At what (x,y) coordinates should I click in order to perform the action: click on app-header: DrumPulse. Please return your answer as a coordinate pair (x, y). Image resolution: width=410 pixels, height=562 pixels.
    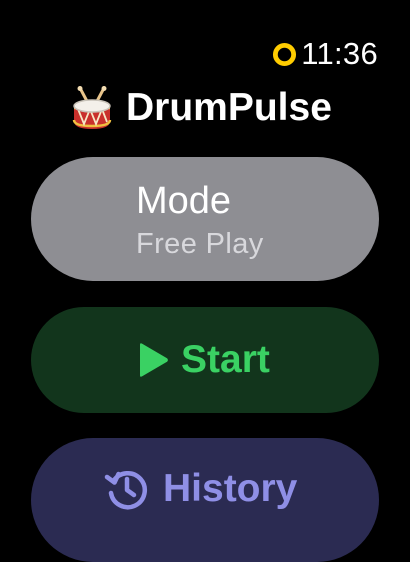
    Looking at the image, I should click on (202, 108).